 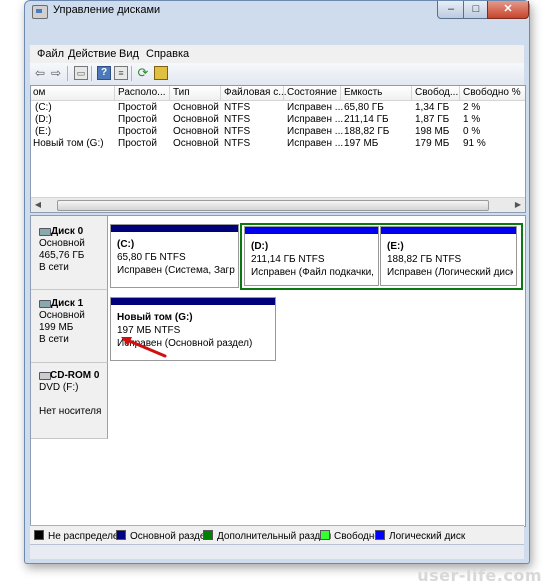 I want to click on status-bar, so click(x=277, y=551).